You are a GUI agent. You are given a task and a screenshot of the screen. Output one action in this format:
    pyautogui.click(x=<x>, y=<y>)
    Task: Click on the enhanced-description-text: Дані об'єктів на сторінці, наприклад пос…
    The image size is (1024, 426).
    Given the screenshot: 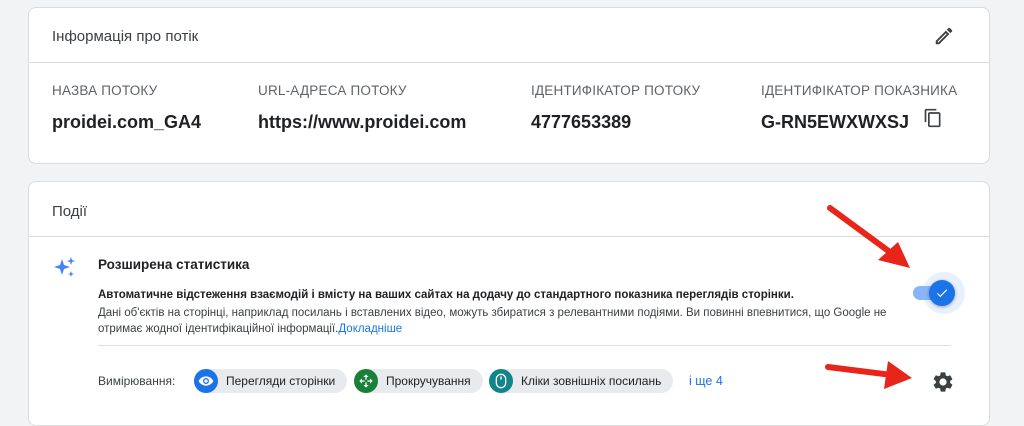 What is the action you would take?
    pyautogui.click(x=492, y=321)
    